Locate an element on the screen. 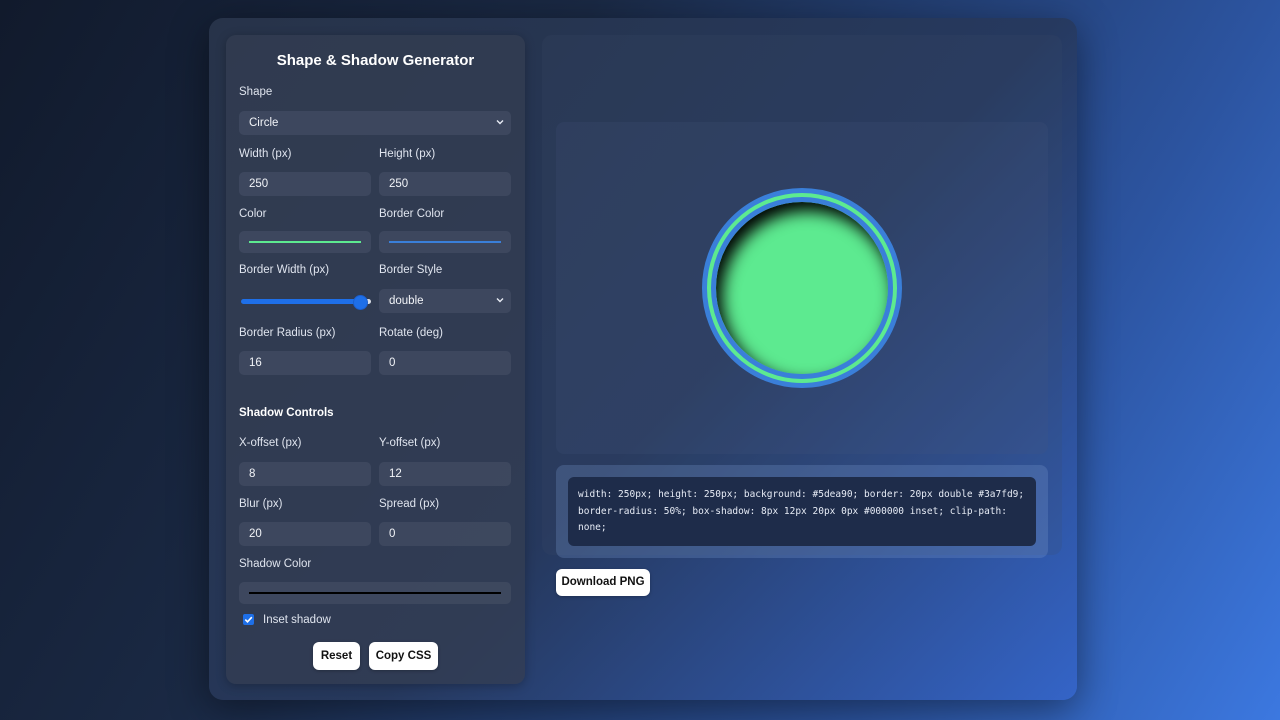 Image resolution: width=1280 pixels, height=720 pixels. border-radius-label: Border Radius (px) is located at coordinates (287, 333).